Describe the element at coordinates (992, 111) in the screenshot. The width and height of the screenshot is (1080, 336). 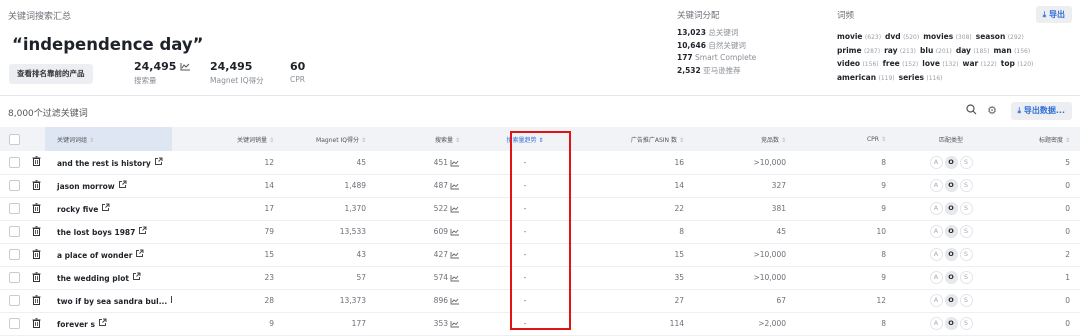
I see `gear-icon: ⚙` at that location.